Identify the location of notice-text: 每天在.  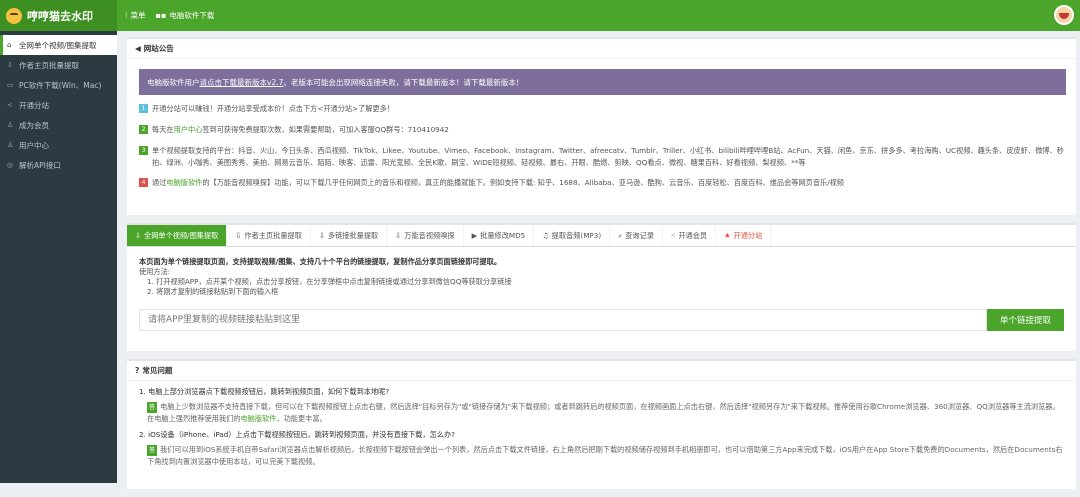
(163, 129).